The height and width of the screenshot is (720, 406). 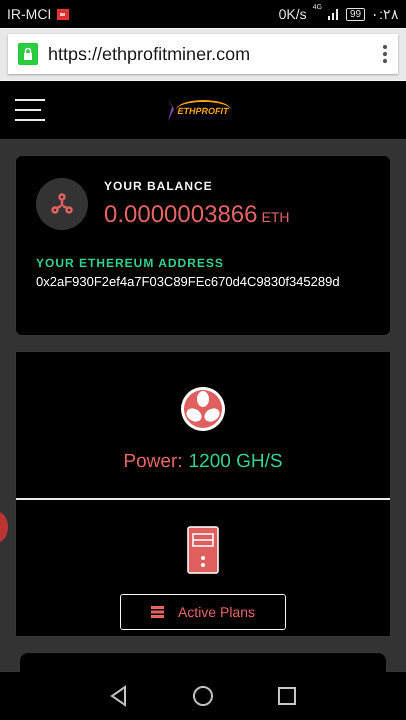 I want to click on balance-label: YOUR BALANCE, so click(x=159, y=186).